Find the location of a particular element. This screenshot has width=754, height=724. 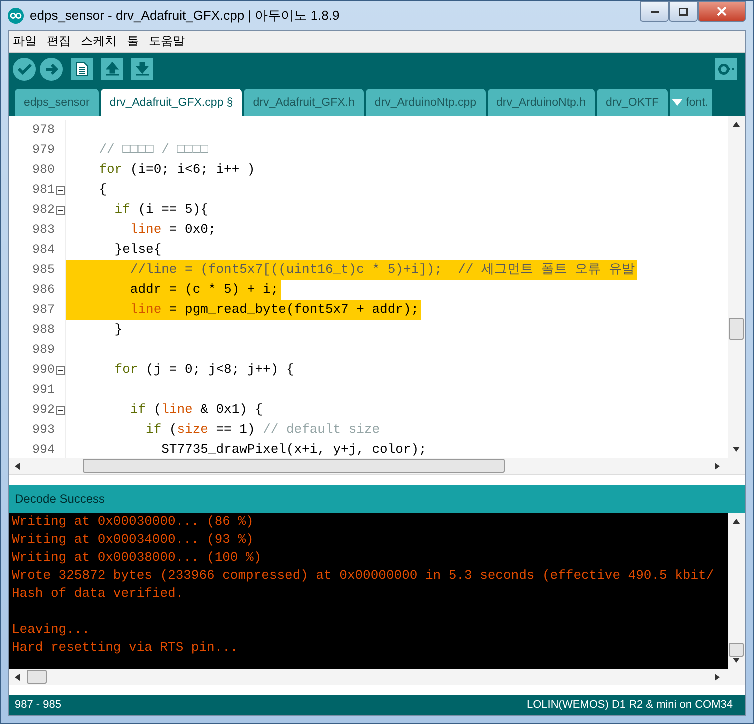

code-line: { is located at coordinates (103, 190).